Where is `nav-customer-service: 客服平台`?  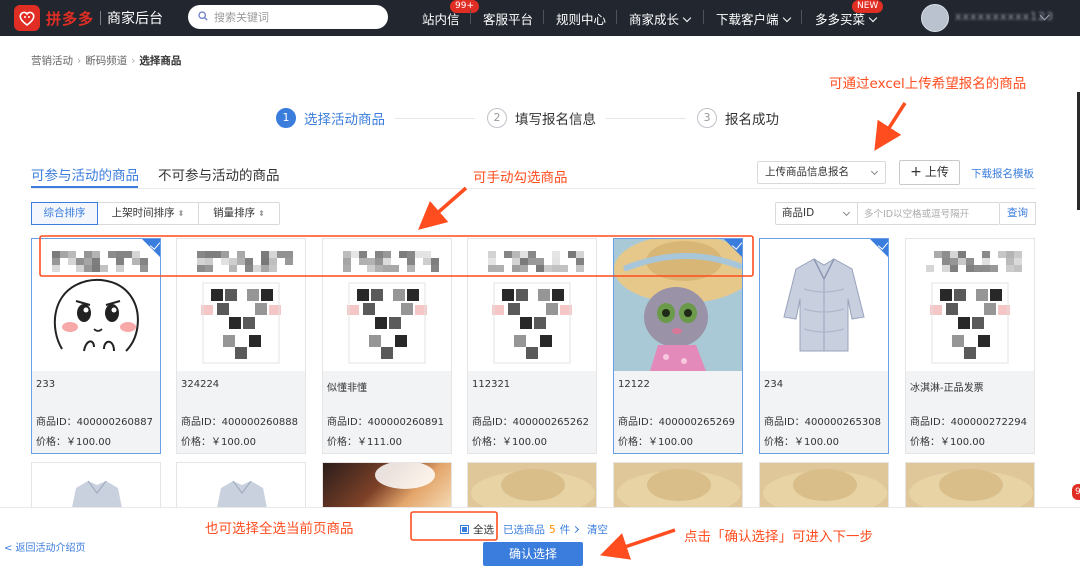 nav-customer-service: 客服平台 is located at coordinates (508, 18).